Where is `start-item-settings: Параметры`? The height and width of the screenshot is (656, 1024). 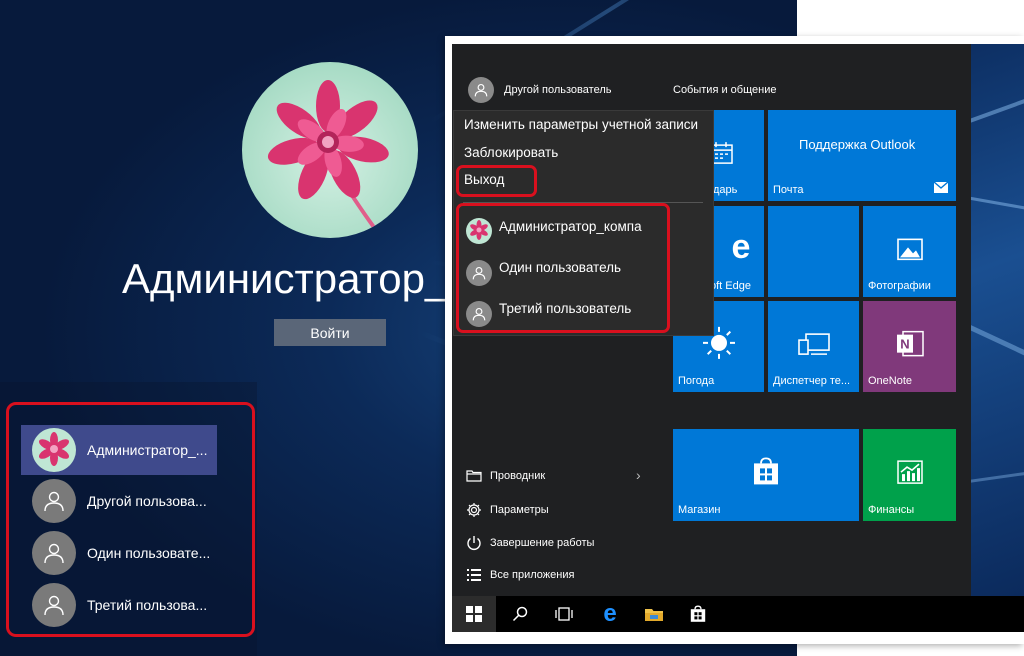
start-item-settings: Параметры is located at coordinates (507, 510).